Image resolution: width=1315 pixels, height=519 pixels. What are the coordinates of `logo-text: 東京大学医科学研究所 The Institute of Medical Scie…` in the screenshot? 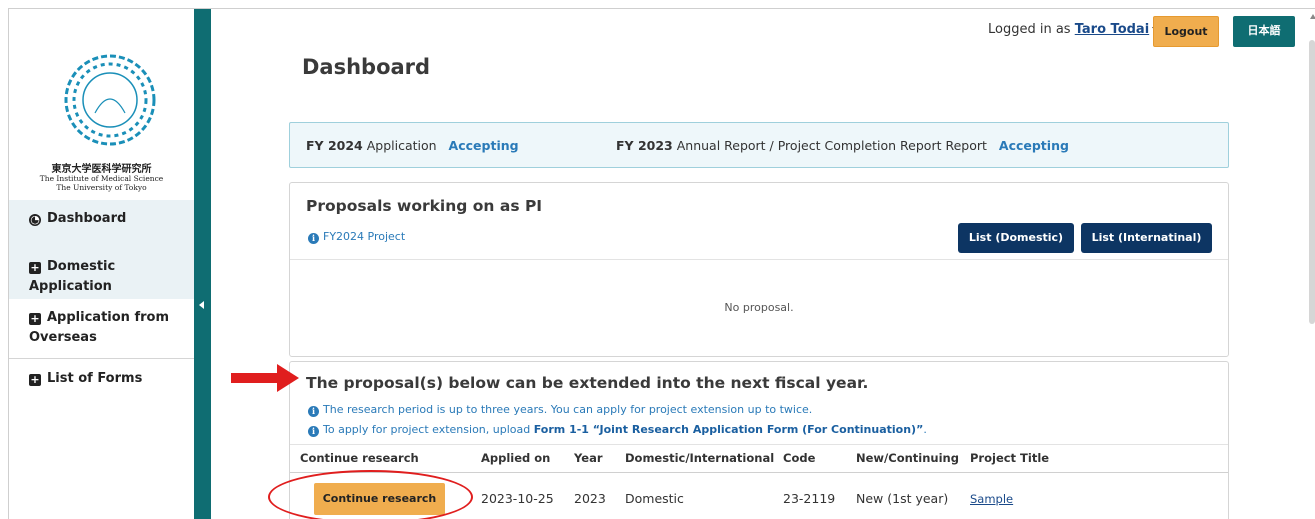 It's located at (101, 178).